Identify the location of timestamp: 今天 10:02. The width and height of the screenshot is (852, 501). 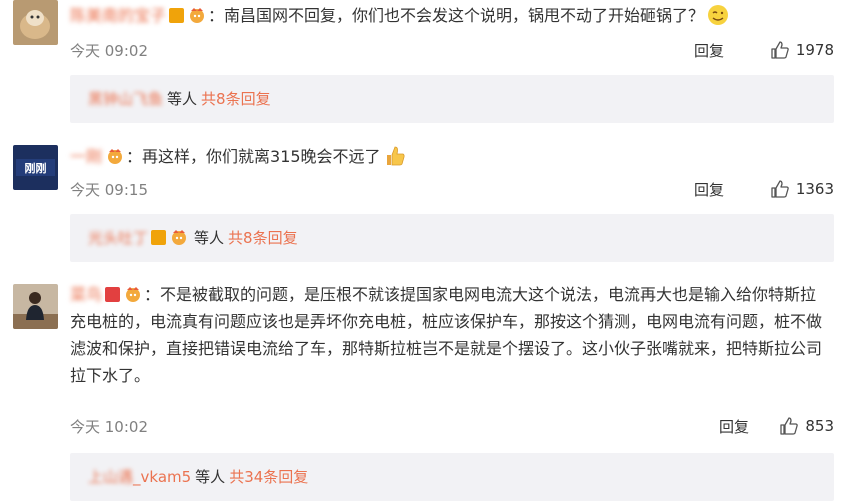
(109, 427).